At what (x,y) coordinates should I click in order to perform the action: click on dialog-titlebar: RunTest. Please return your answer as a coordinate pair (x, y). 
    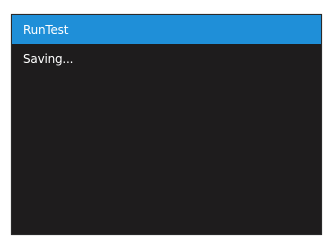
    Looking at the image, I should click on (166, 29).